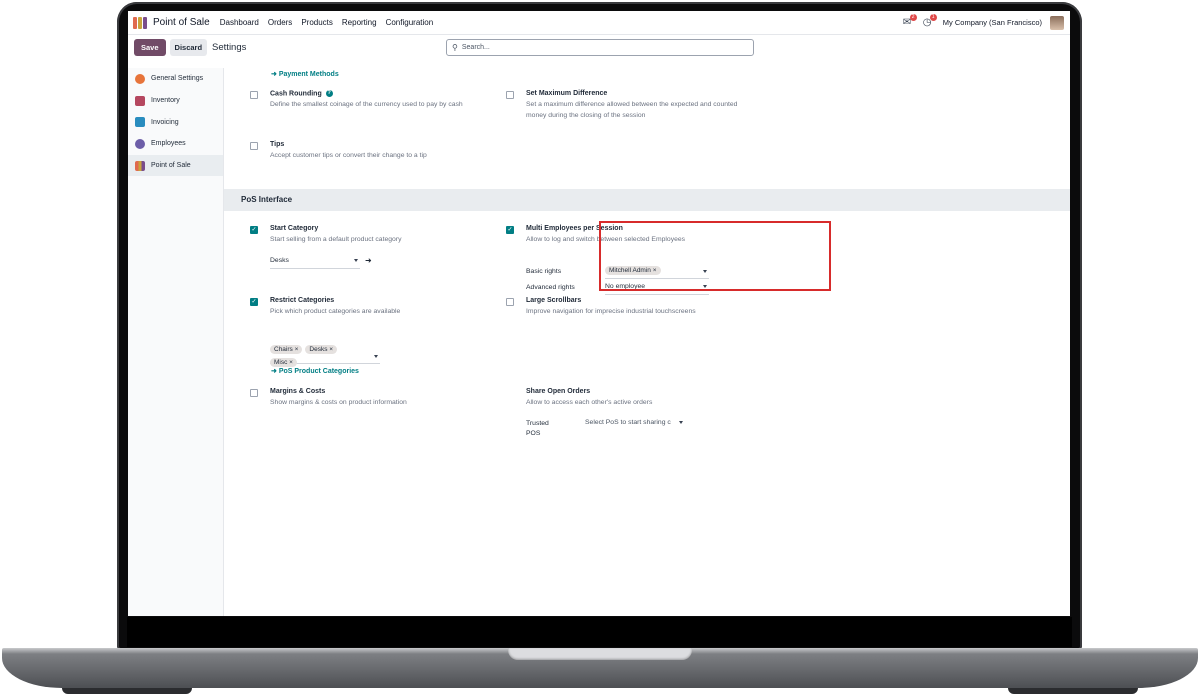 The width and height of the screenshot is (1200, 697). Describe the element at coordinates (554, 300) in the screenshot. I see `large-scrollbars-title: Large Scrollbars` at that location.